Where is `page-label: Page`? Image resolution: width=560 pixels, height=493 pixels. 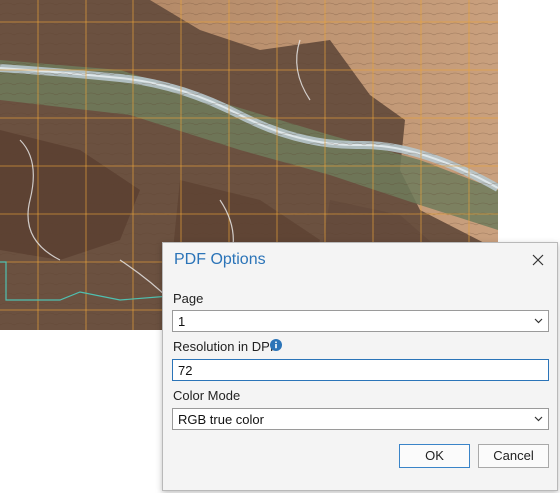 page-label: Page is located at coordinates (188, 298).